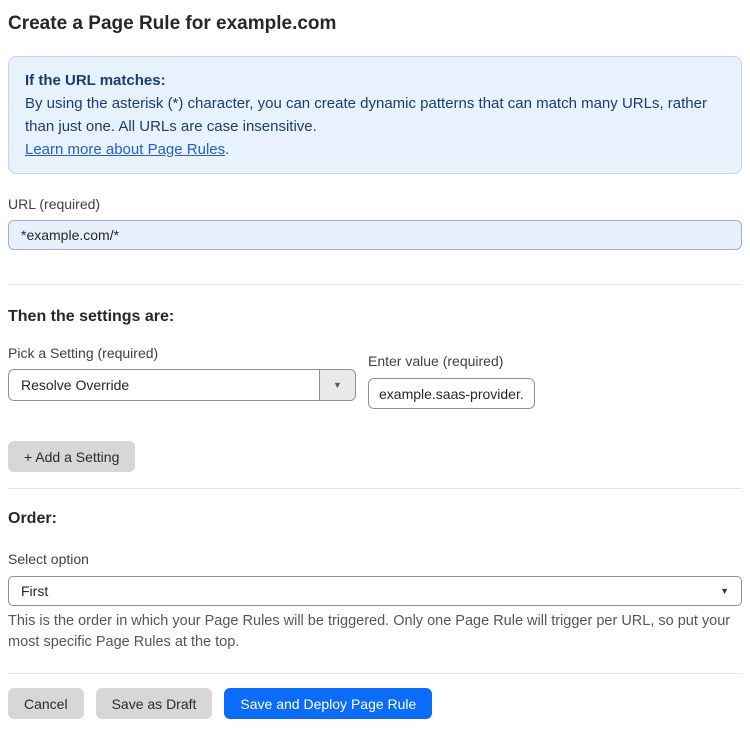 This screenshot has width=750, height=733. What do you see at coordinates (35, 591) in the screenshot?
I see `order-select-value: First` at bounding box center [35, 591].